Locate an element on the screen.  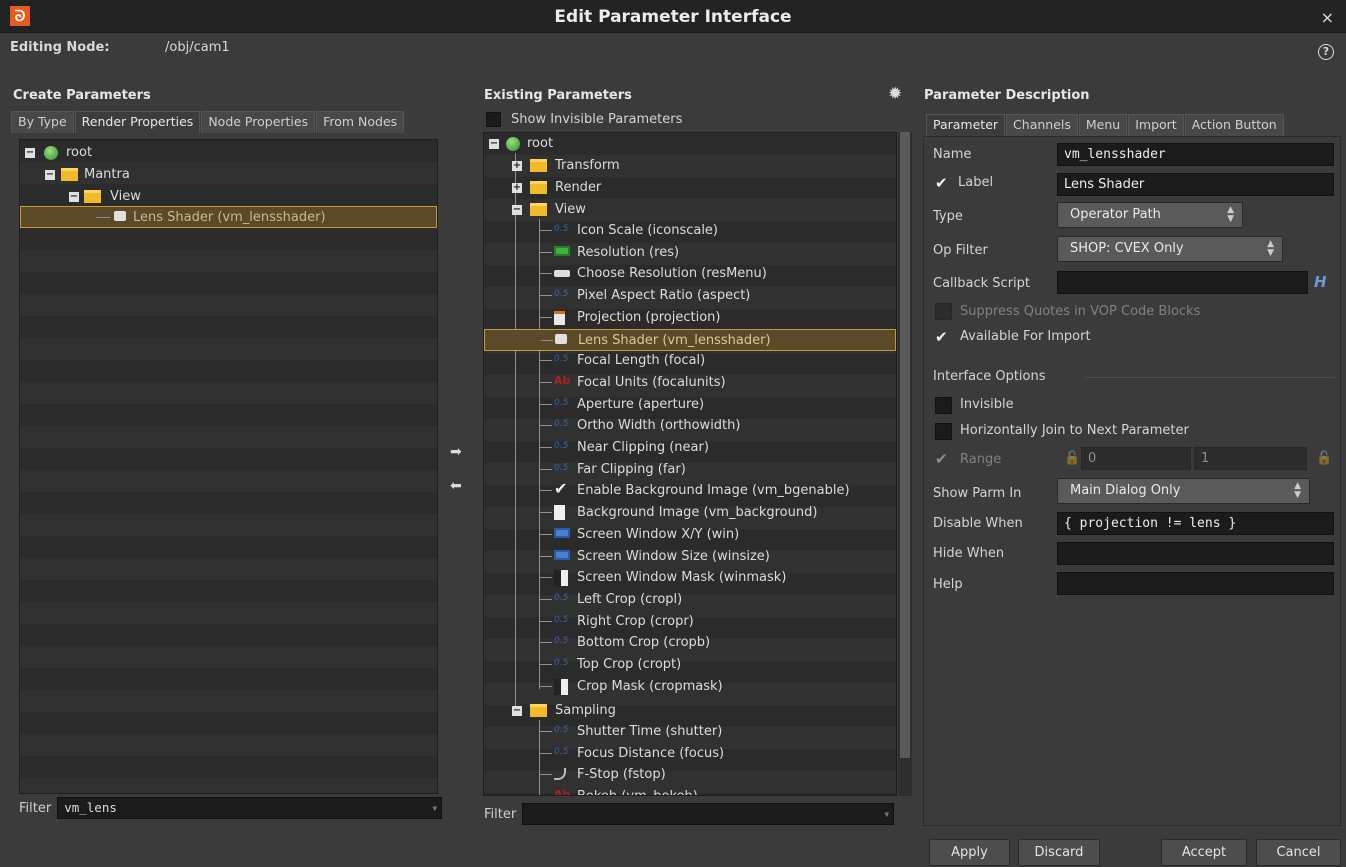
tree-folder-render: + Render is located at coordinates (690, 188).